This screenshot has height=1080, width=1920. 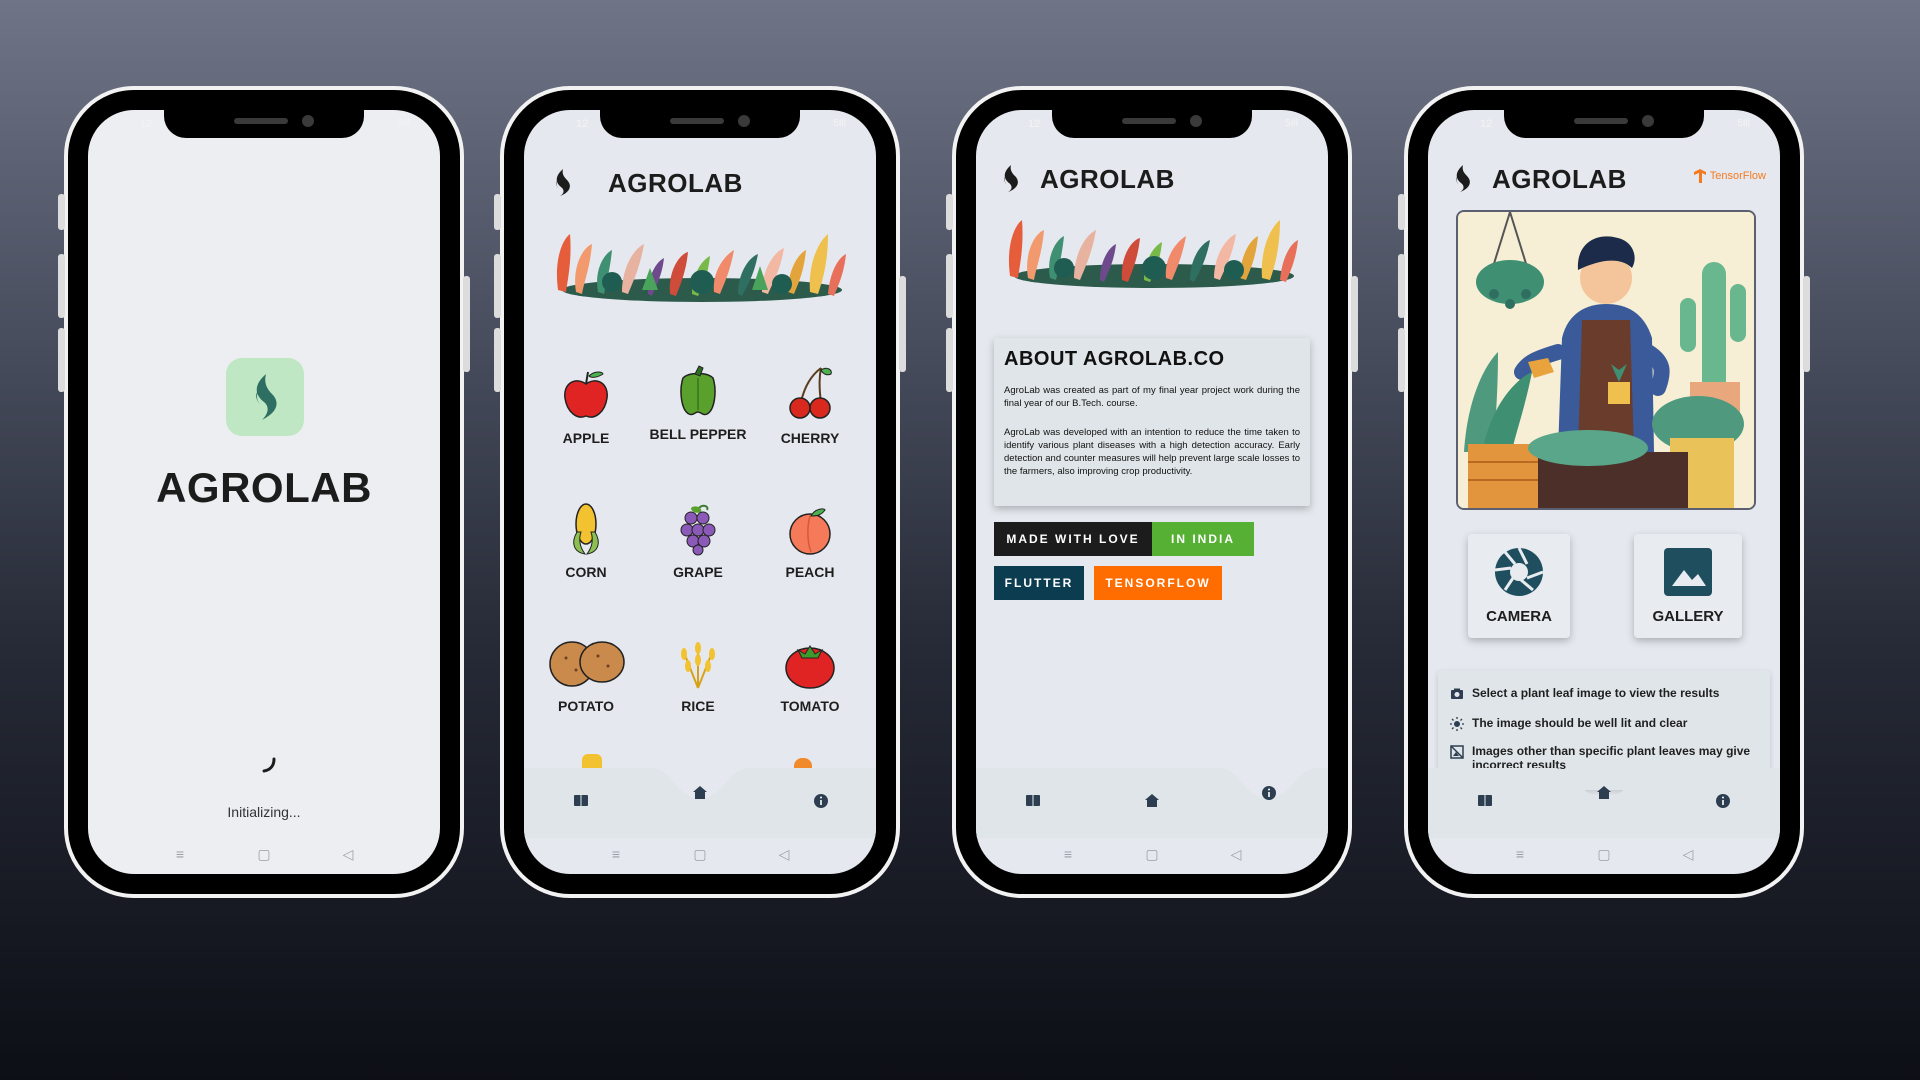 I want to click on status-time: 12, so click(x=1486, y=124).